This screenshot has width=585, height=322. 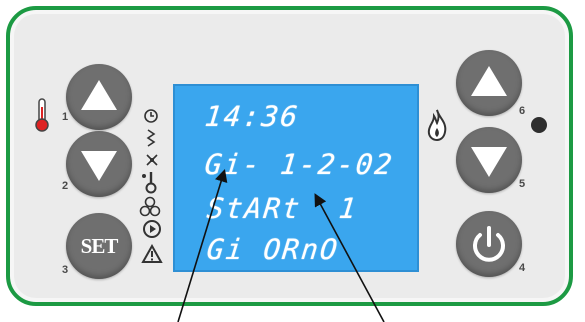 What do you see at coordinates (202, 245) in the screenshot?
I see `annotation-arrow-left` at bounding box center [202, 245].